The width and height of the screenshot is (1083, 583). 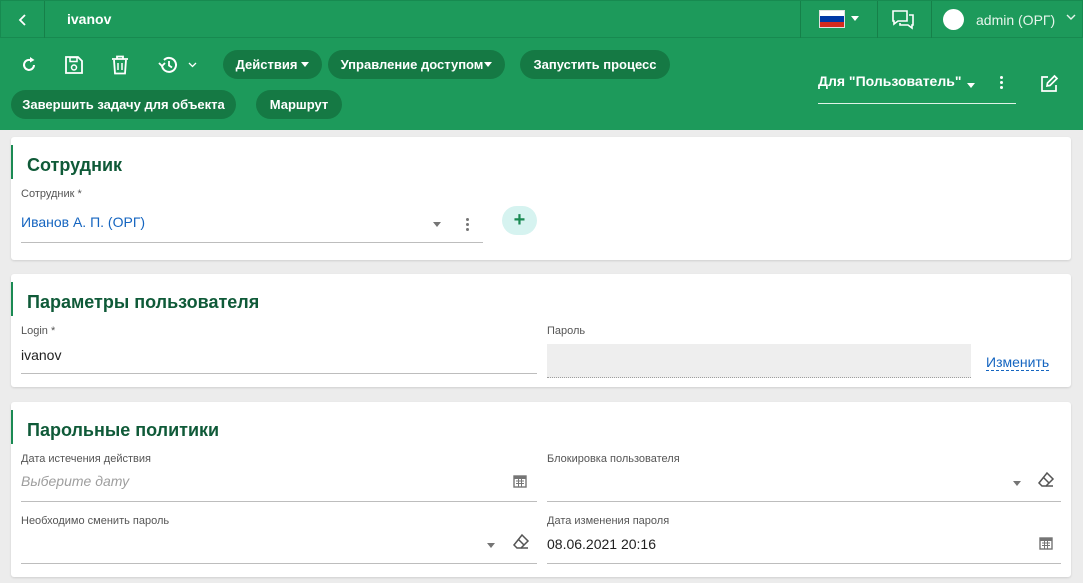 What do you see at coordinates (143, 302) in the screenshot?
I see `section-title: Параметры пользователя` at bounding box center [143, 302].